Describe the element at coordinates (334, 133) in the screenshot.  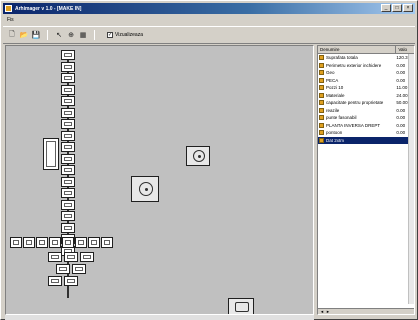
I see `item-name: pontoon` at that location.